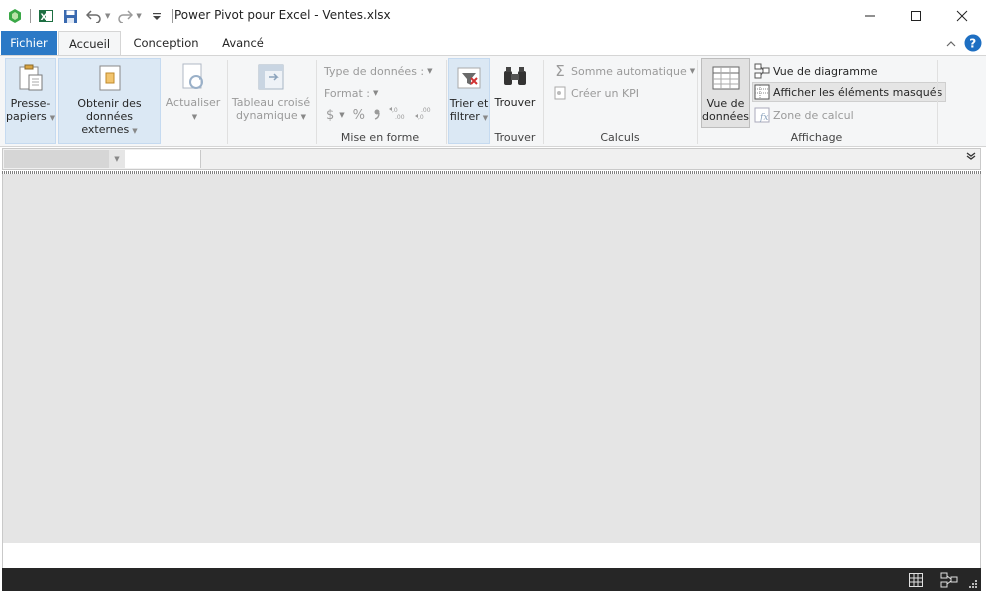 This screenshot has width=986, height=593. I want to click on pivot-label-1: Tableau croisé, so click(271, 102).